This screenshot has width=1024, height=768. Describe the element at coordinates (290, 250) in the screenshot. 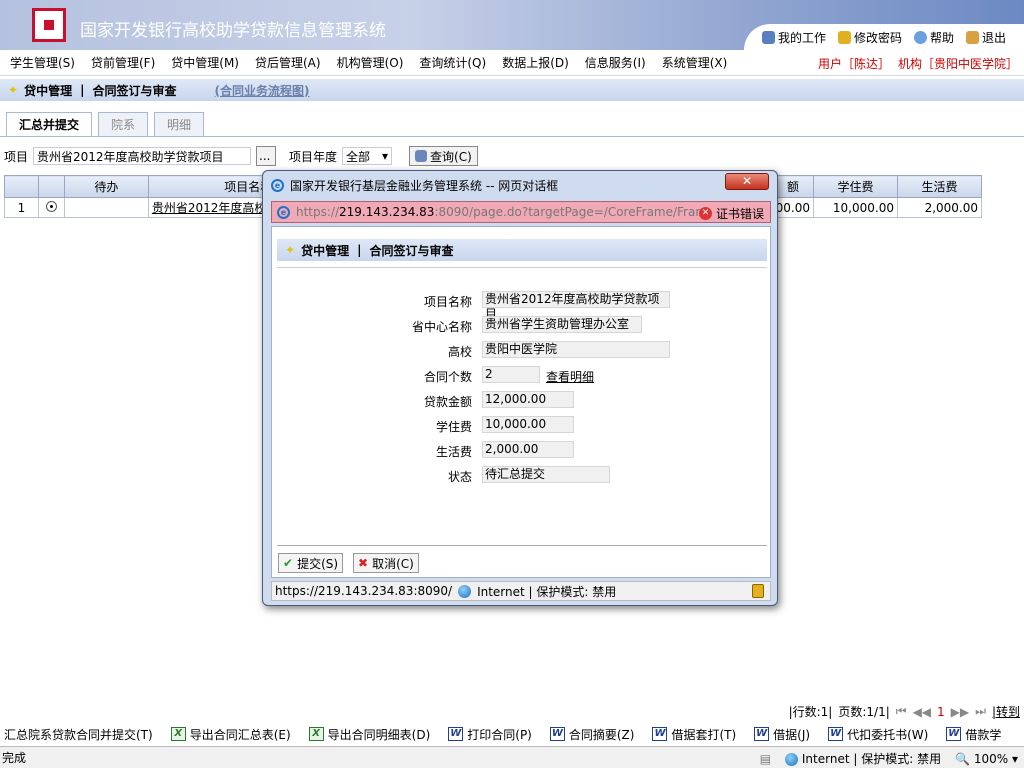

I see `star-icon: ✦` at that location.